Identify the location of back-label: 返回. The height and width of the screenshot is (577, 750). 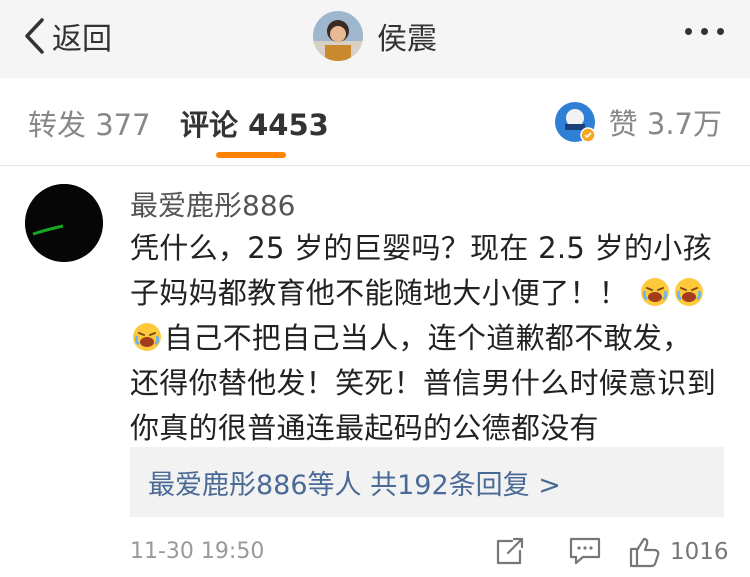
(82, 39).